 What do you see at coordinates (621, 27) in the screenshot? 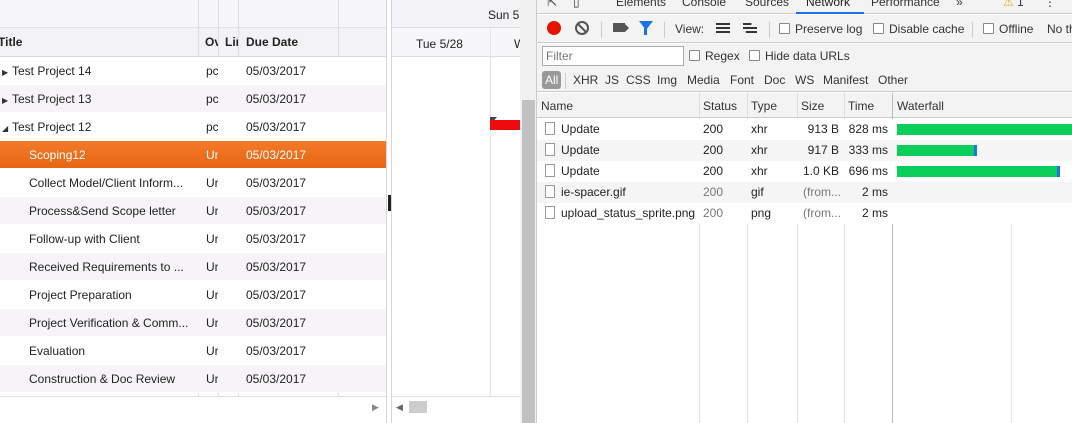
I see `screenshot-camera-icon` at bounding box center [621, 27].